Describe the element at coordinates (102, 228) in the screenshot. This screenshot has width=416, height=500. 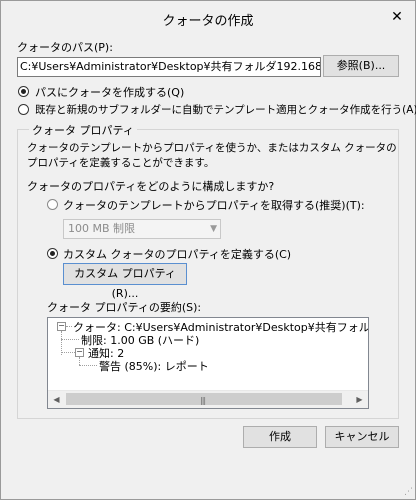
I see `template-select-value: 100 MB 制限` at that location.